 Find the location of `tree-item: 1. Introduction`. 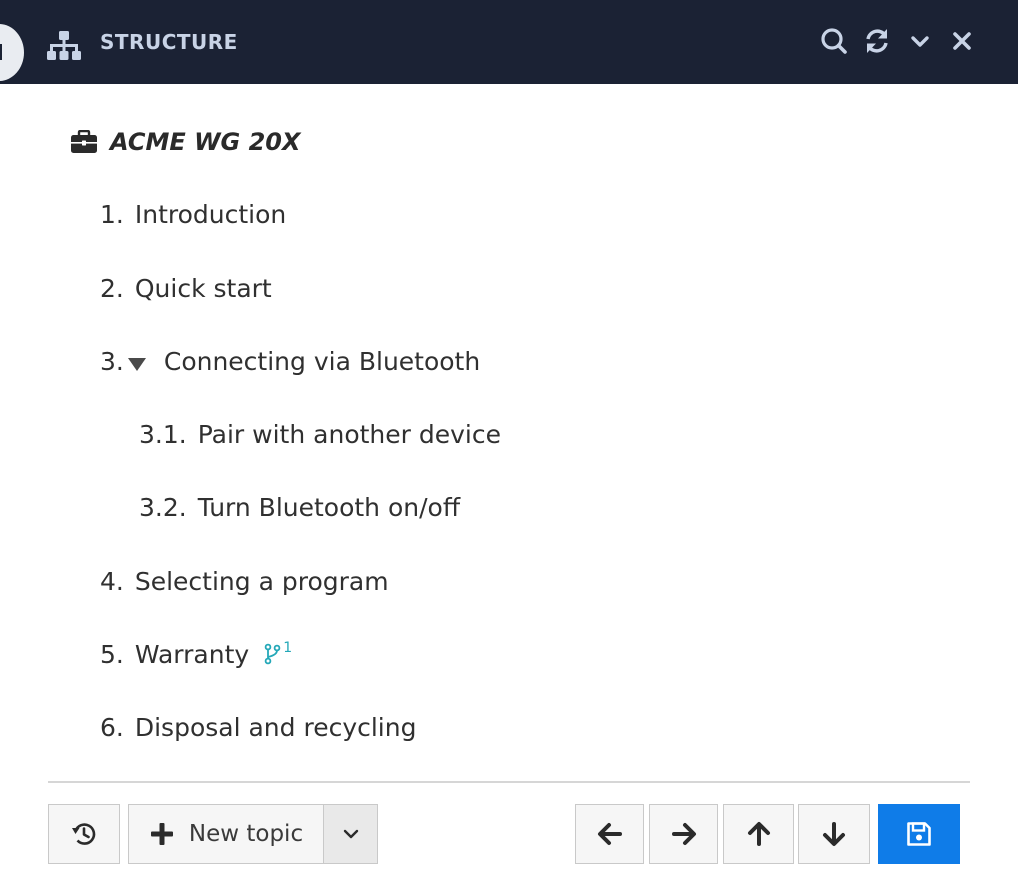

tree-item: 1. Introduction is located at coordinates (193, 214).